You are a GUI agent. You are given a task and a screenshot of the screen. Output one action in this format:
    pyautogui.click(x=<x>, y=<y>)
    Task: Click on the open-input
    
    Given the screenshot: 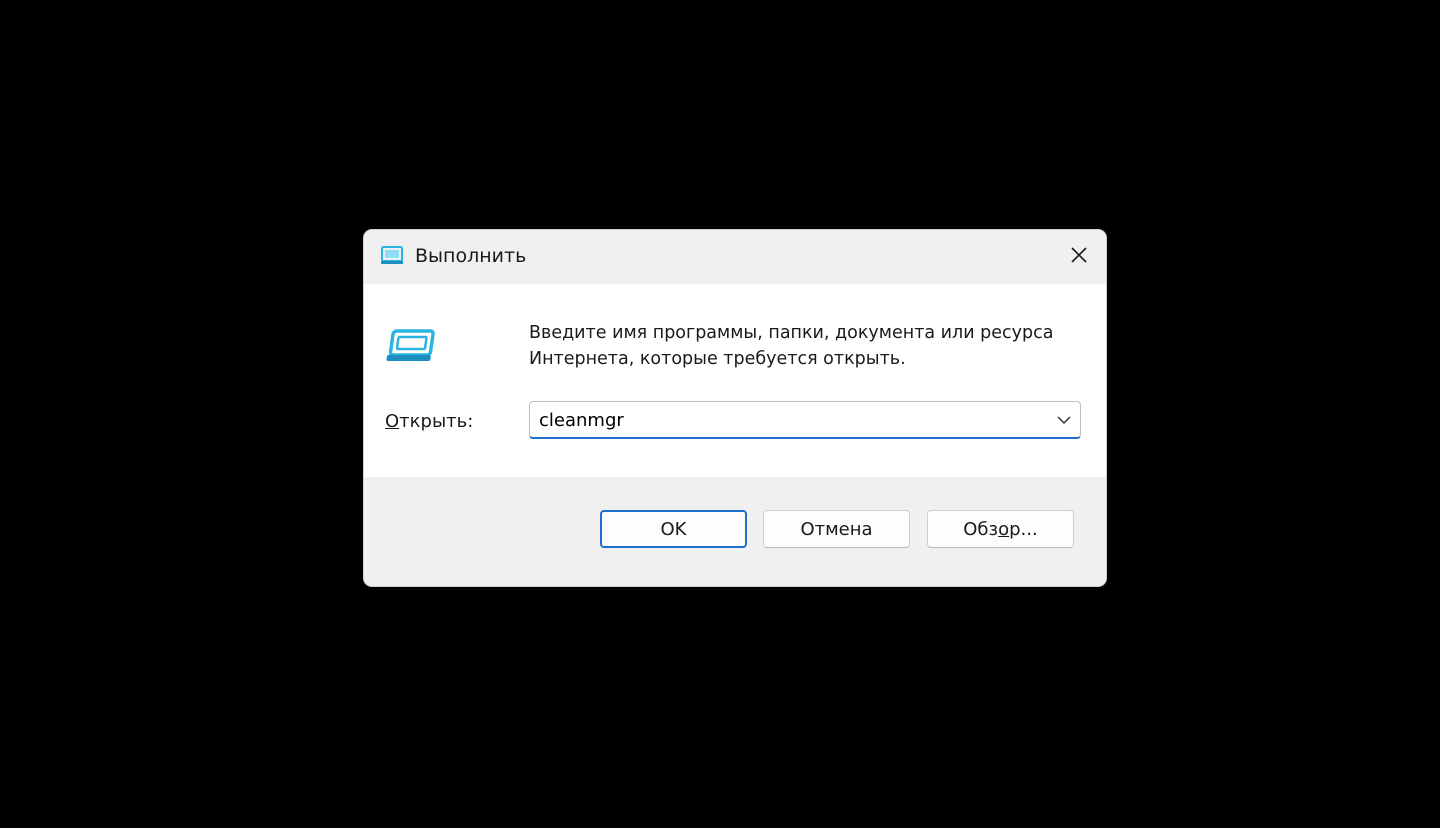 What is the action you would take?
    pyautogui.click(x=789, y=420)
    